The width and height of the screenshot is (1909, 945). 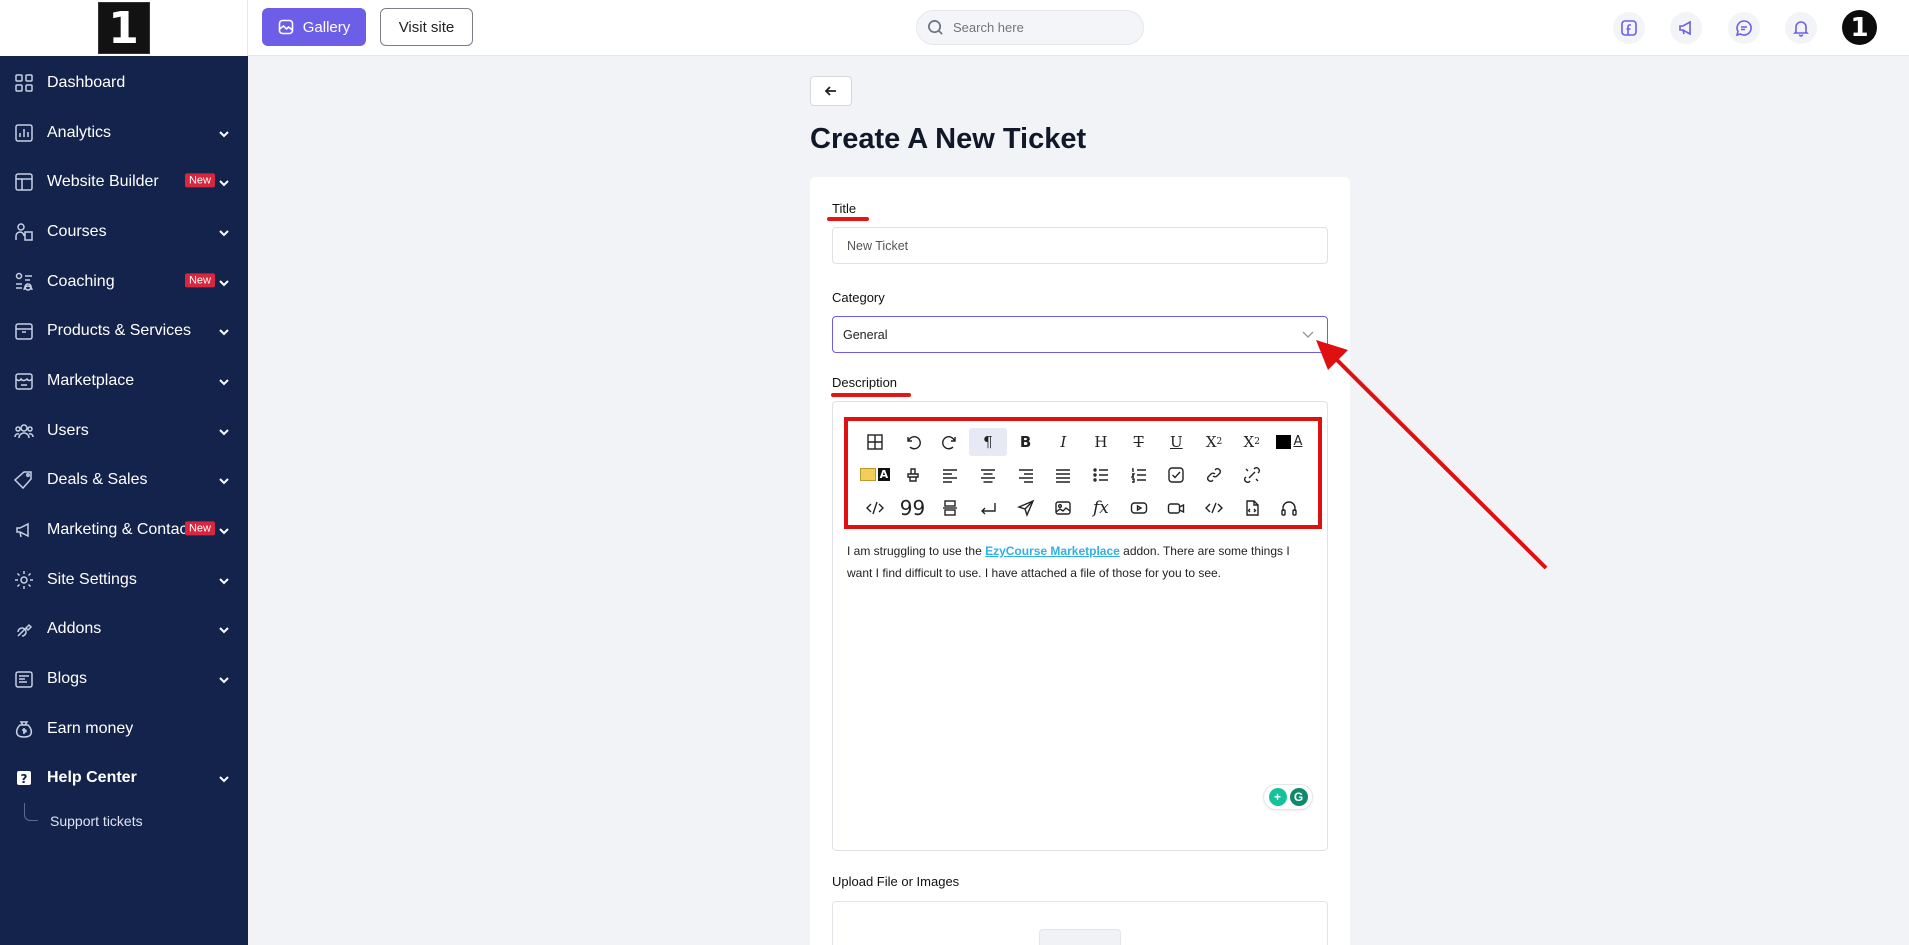 I want to click on sidebar-item-dashboard: Dashboard, so click(x=124, y=83).